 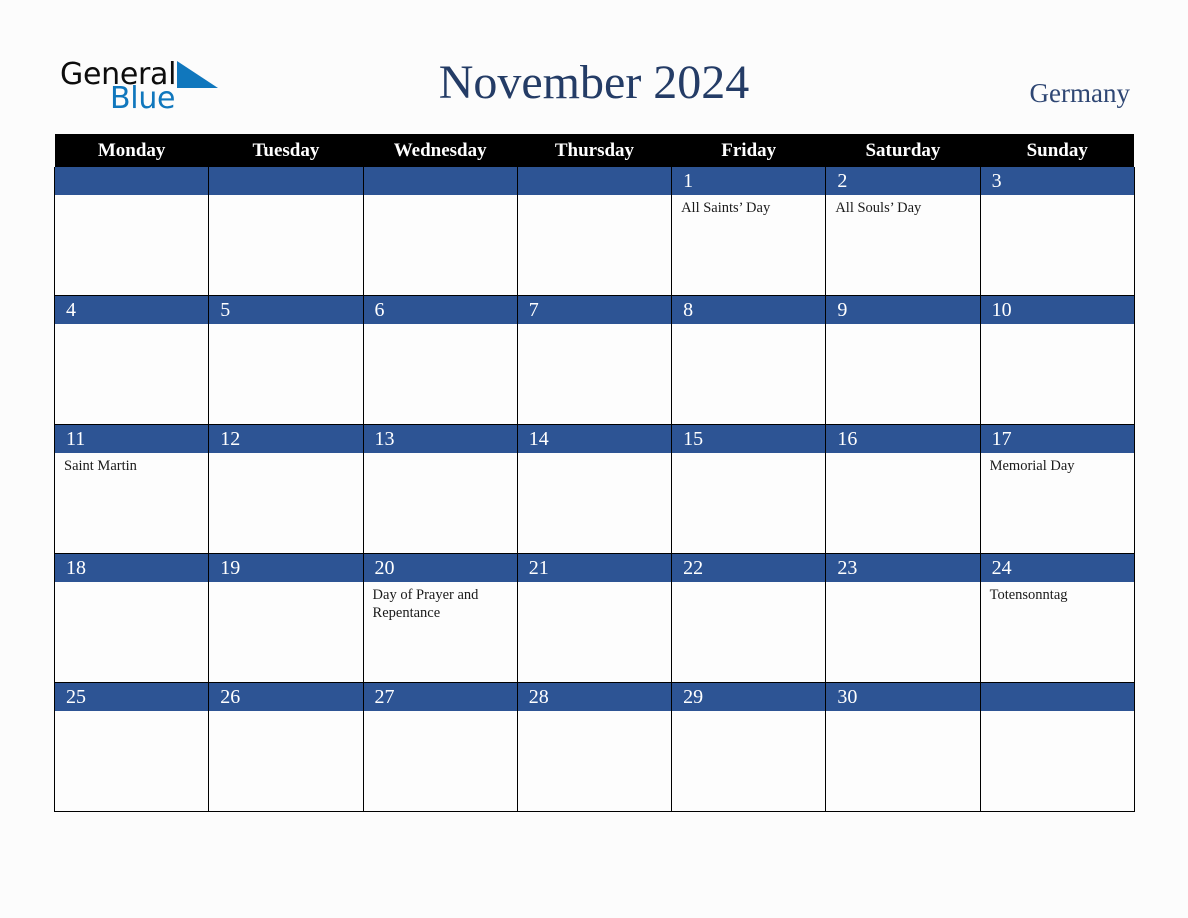 What do you see at coordinates (903, 181) in the screenshot?
I see `day-number: 2` at bounding box center [903, 181].